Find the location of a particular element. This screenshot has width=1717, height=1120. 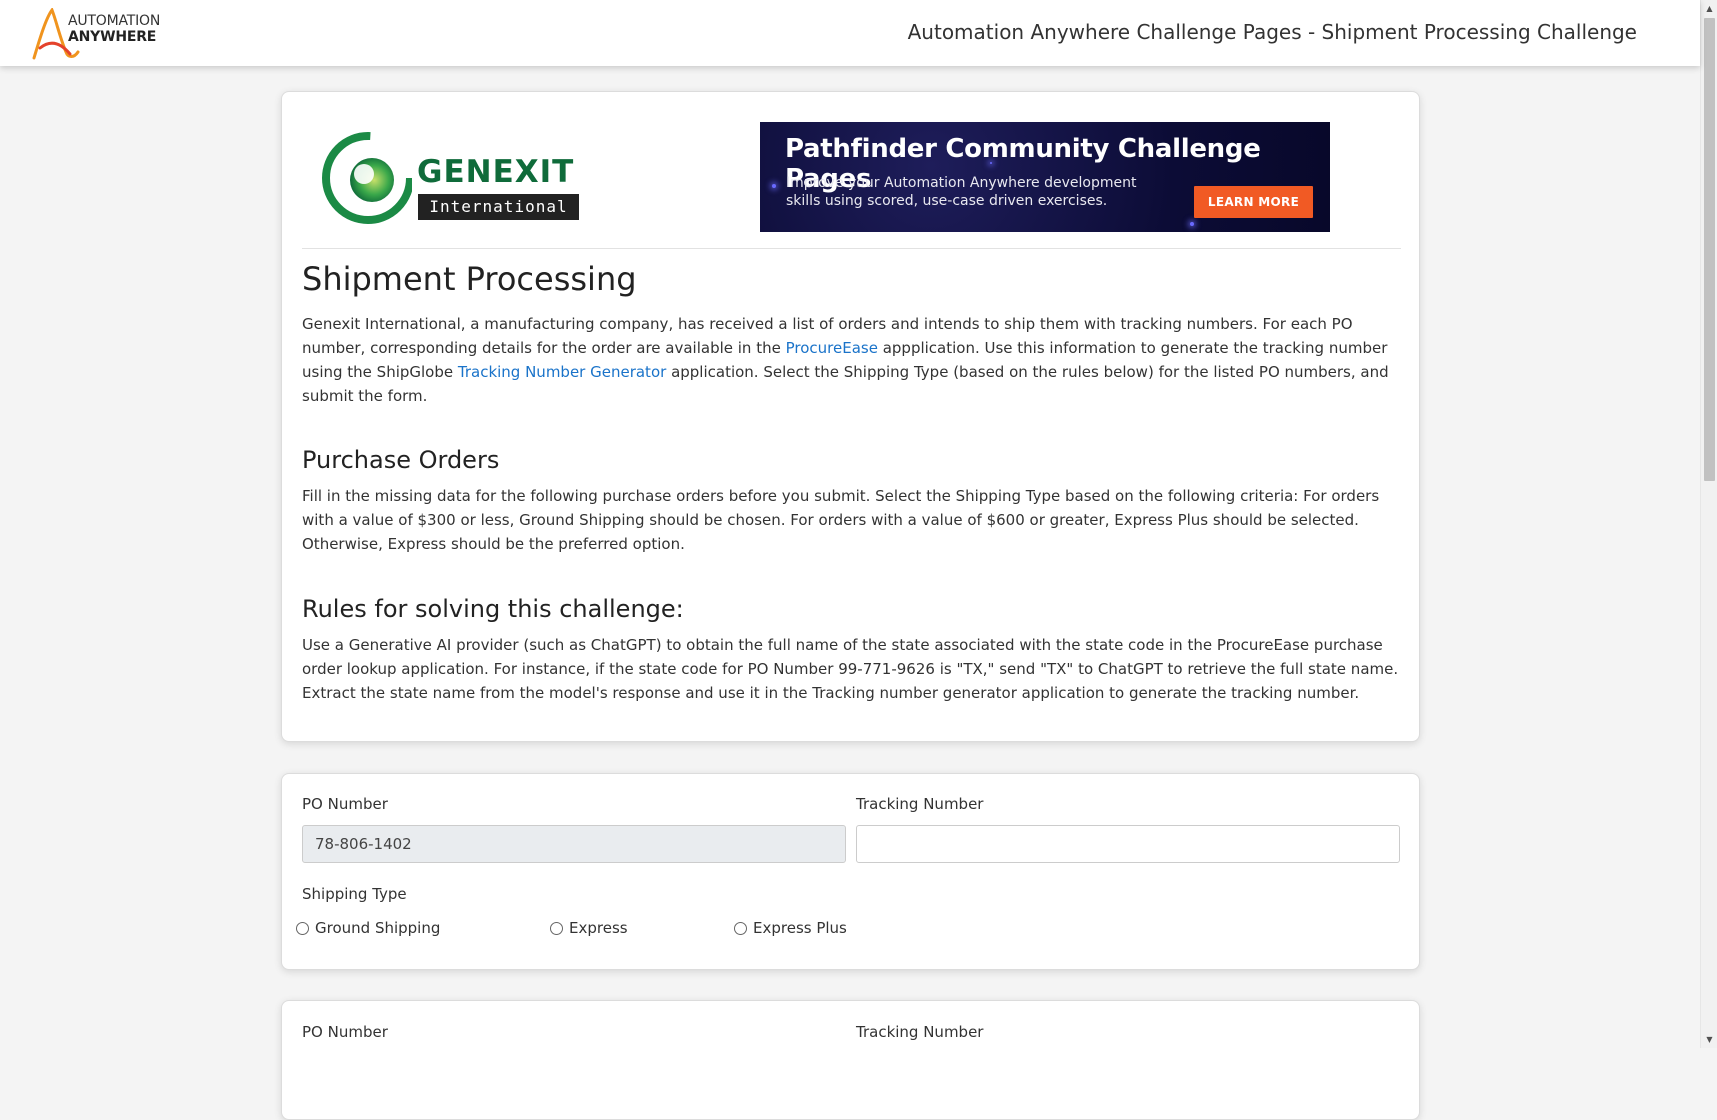

tracking-number-generator-link: Tracking Number Generator is located at coordinates (562, 372).